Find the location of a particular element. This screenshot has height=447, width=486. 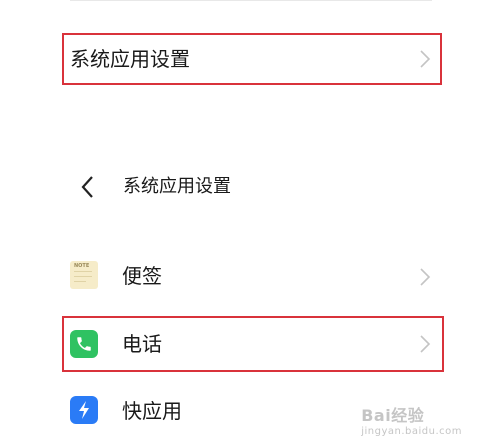

app-row-notes: NOTE 便签 is located at coordinates (252, 277).